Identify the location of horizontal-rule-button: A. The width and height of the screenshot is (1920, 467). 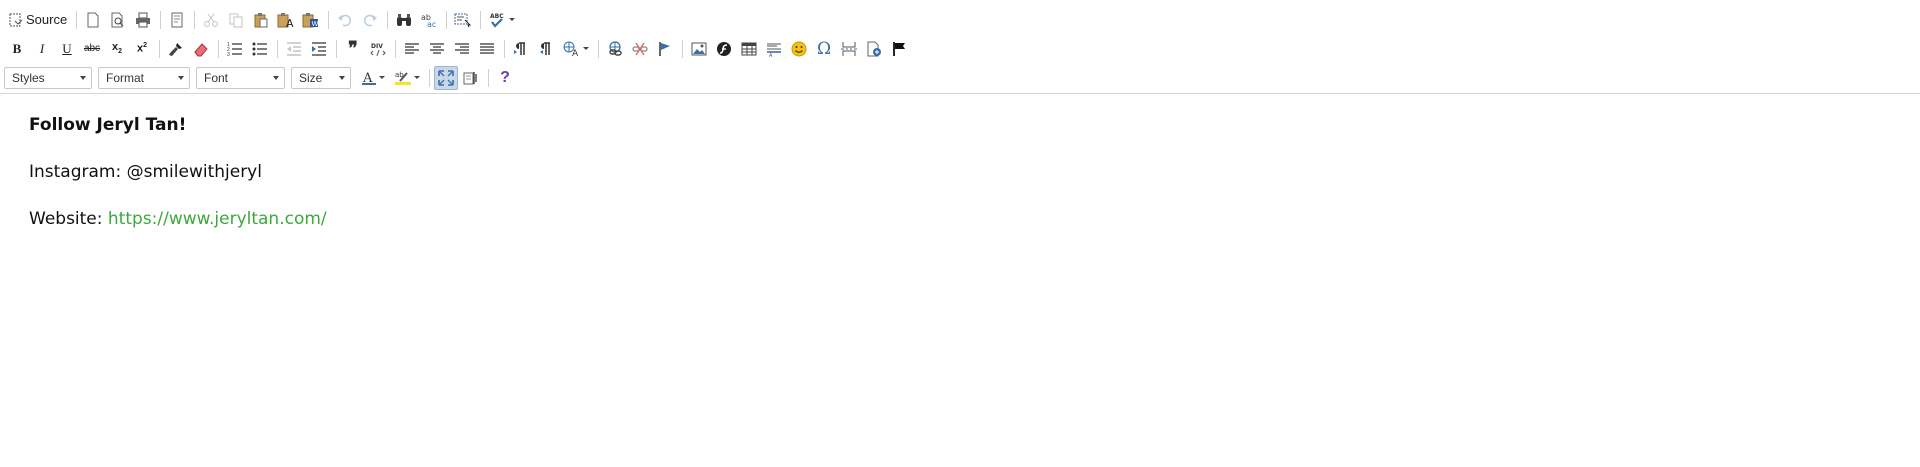
(774, 49).